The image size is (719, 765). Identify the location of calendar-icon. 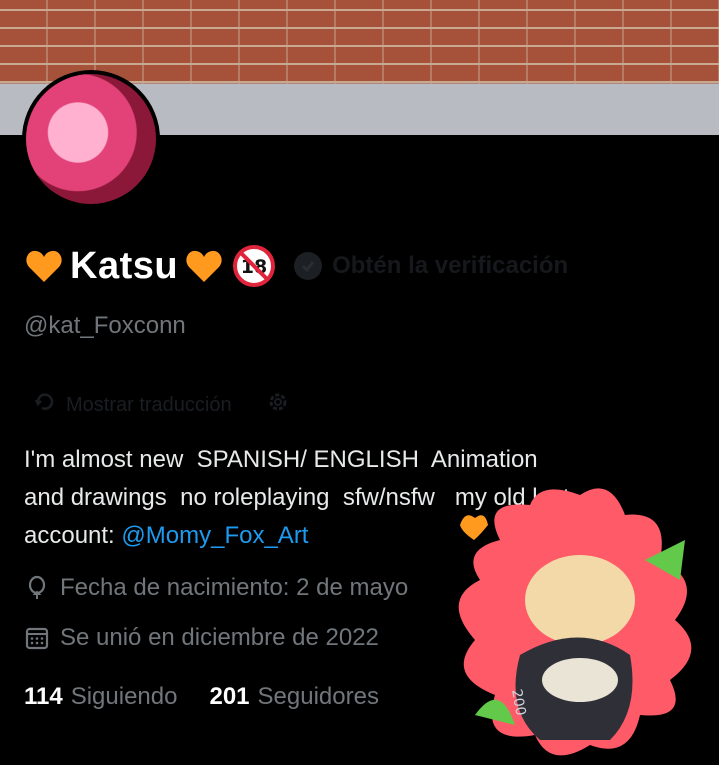
(37, 638).